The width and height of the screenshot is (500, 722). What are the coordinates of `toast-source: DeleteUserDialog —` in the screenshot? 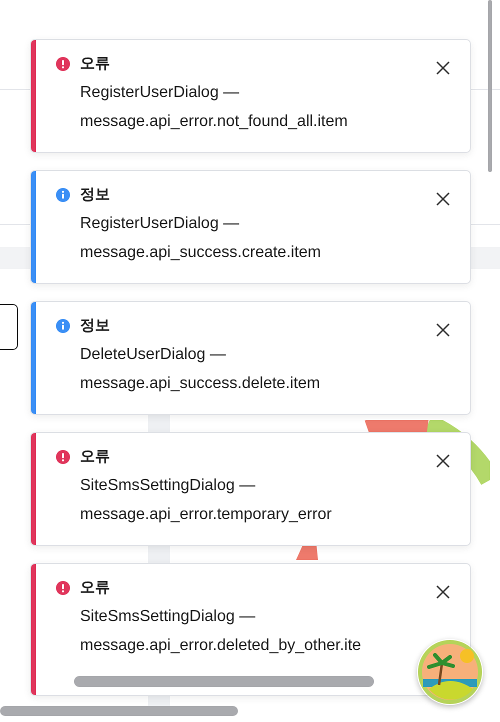 It's located at (153, 355).